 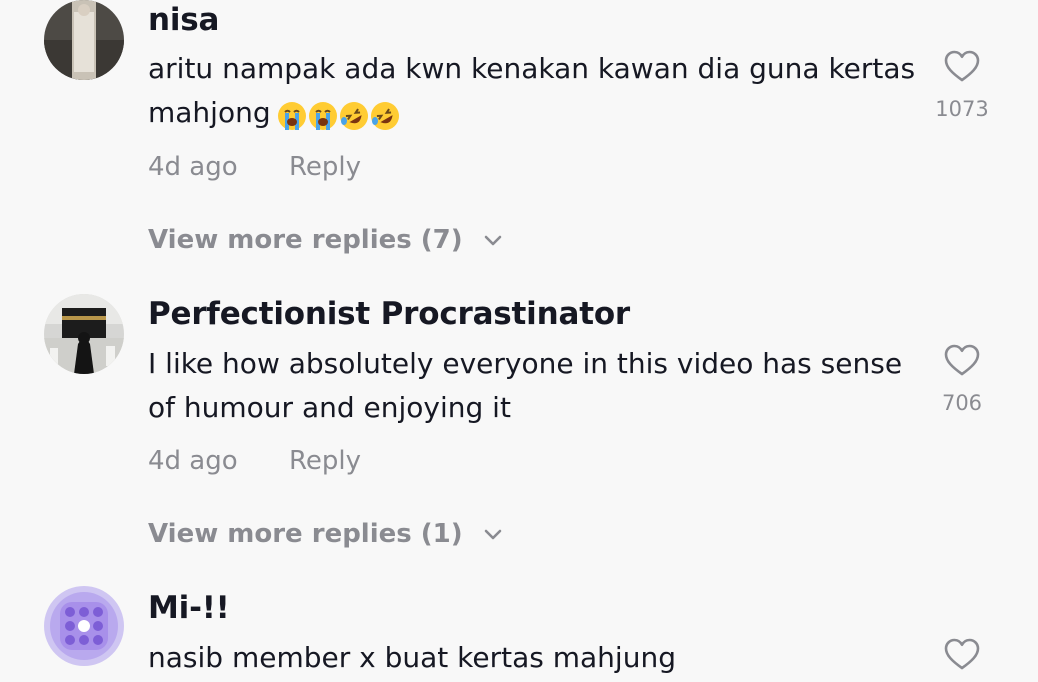 I want to click on like-button, so click(x=962, y=654).